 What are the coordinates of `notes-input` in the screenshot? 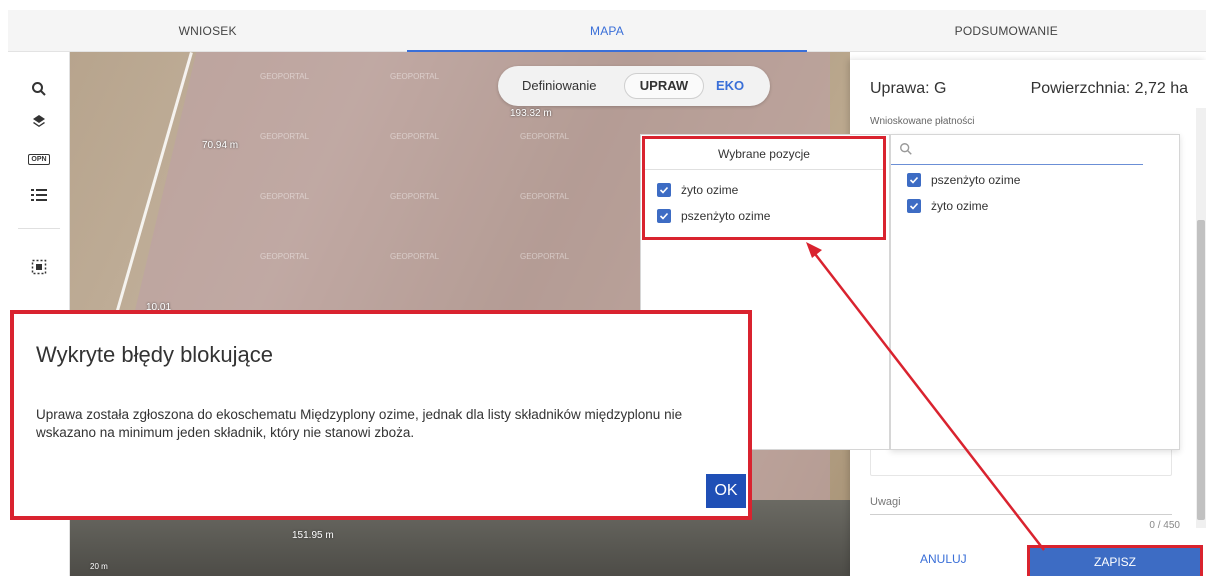 It's located at (1021, 514).